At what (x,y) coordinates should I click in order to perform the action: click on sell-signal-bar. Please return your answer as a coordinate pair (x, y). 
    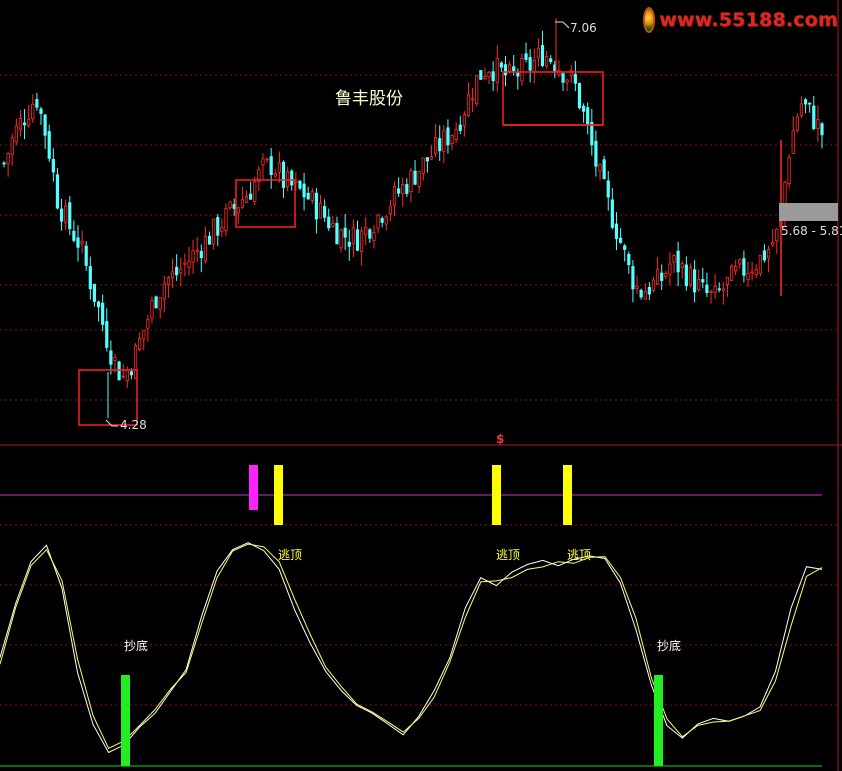
    Looking at the image, I should click on (567, 495).